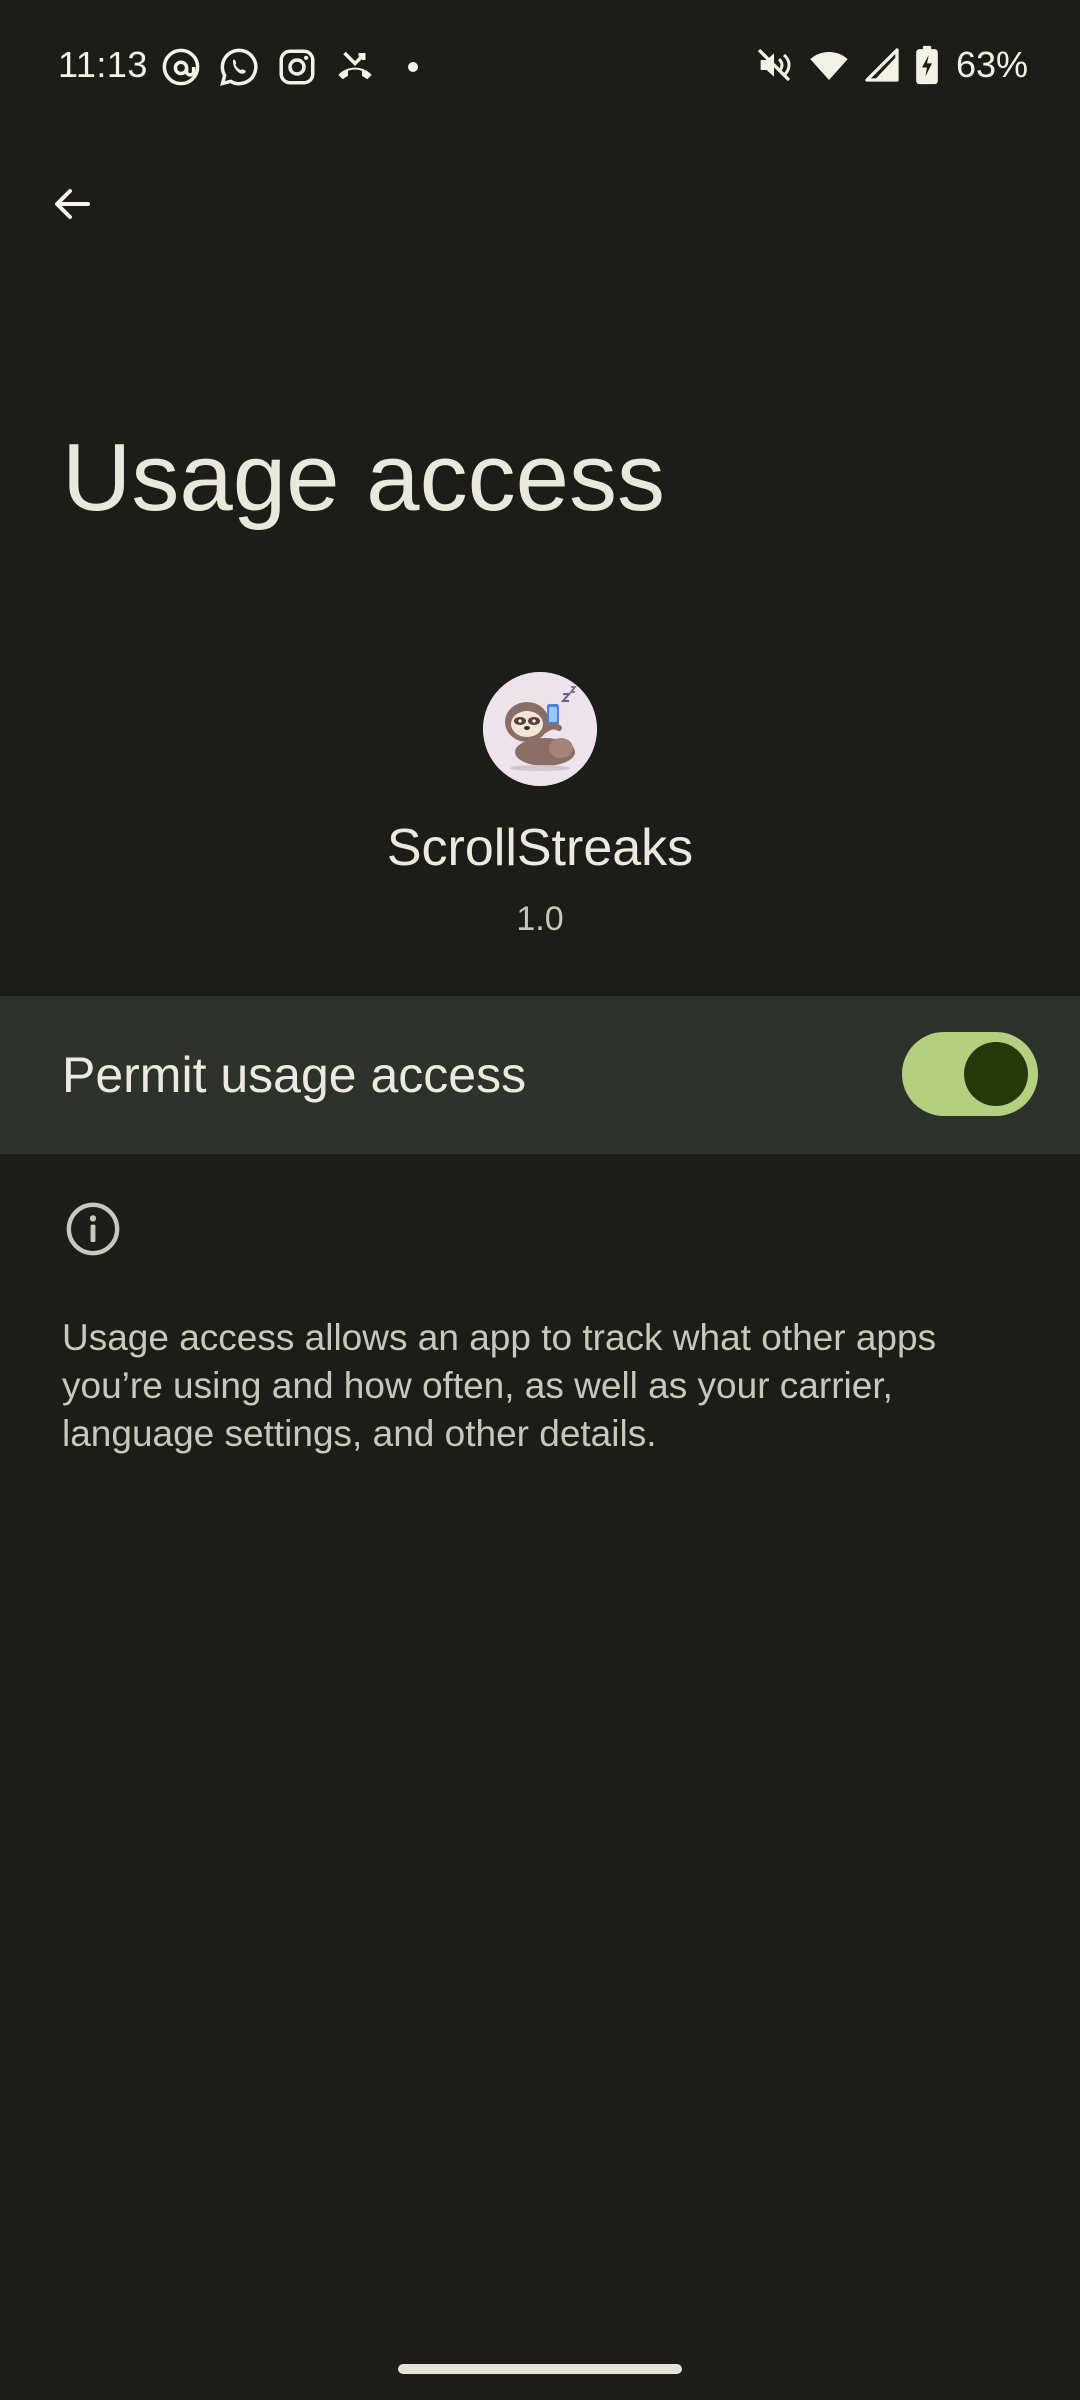 The image size is (1080, 2400). I want to click on threads-icon, so click(181, 67).